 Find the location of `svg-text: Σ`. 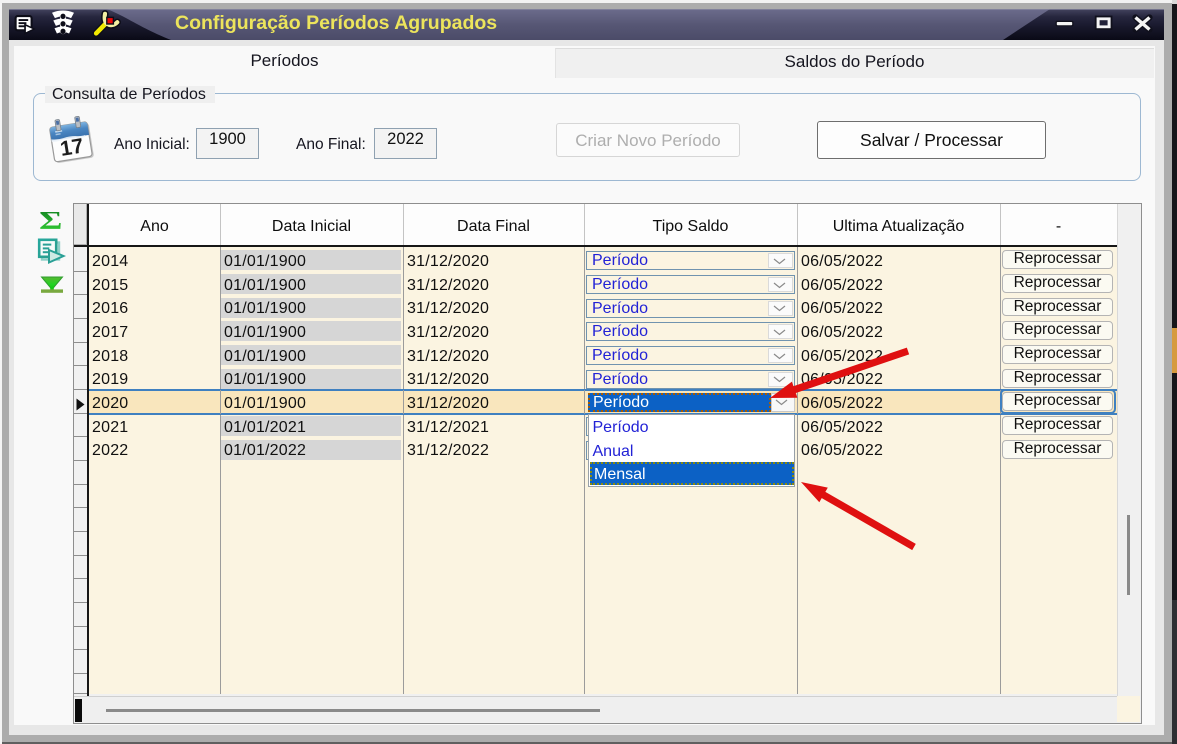

svg-text: Σ is located at coordinates (50, 221).